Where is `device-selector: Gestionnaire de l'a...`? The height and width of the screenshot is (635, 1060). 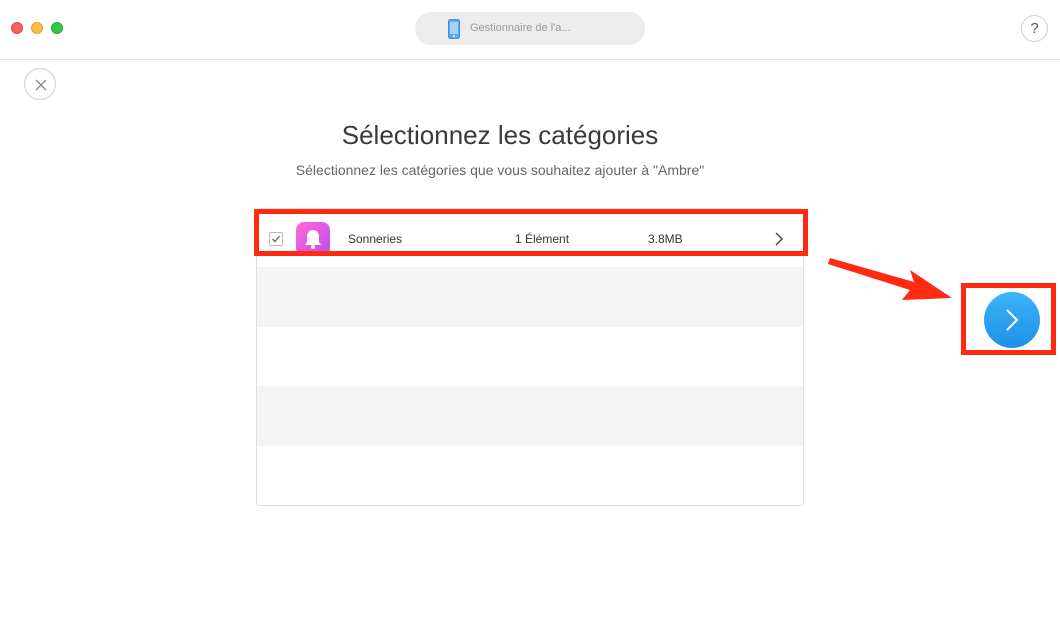
device-selector: Gestionnaire de l'a... is located at coordinates (530, 28).